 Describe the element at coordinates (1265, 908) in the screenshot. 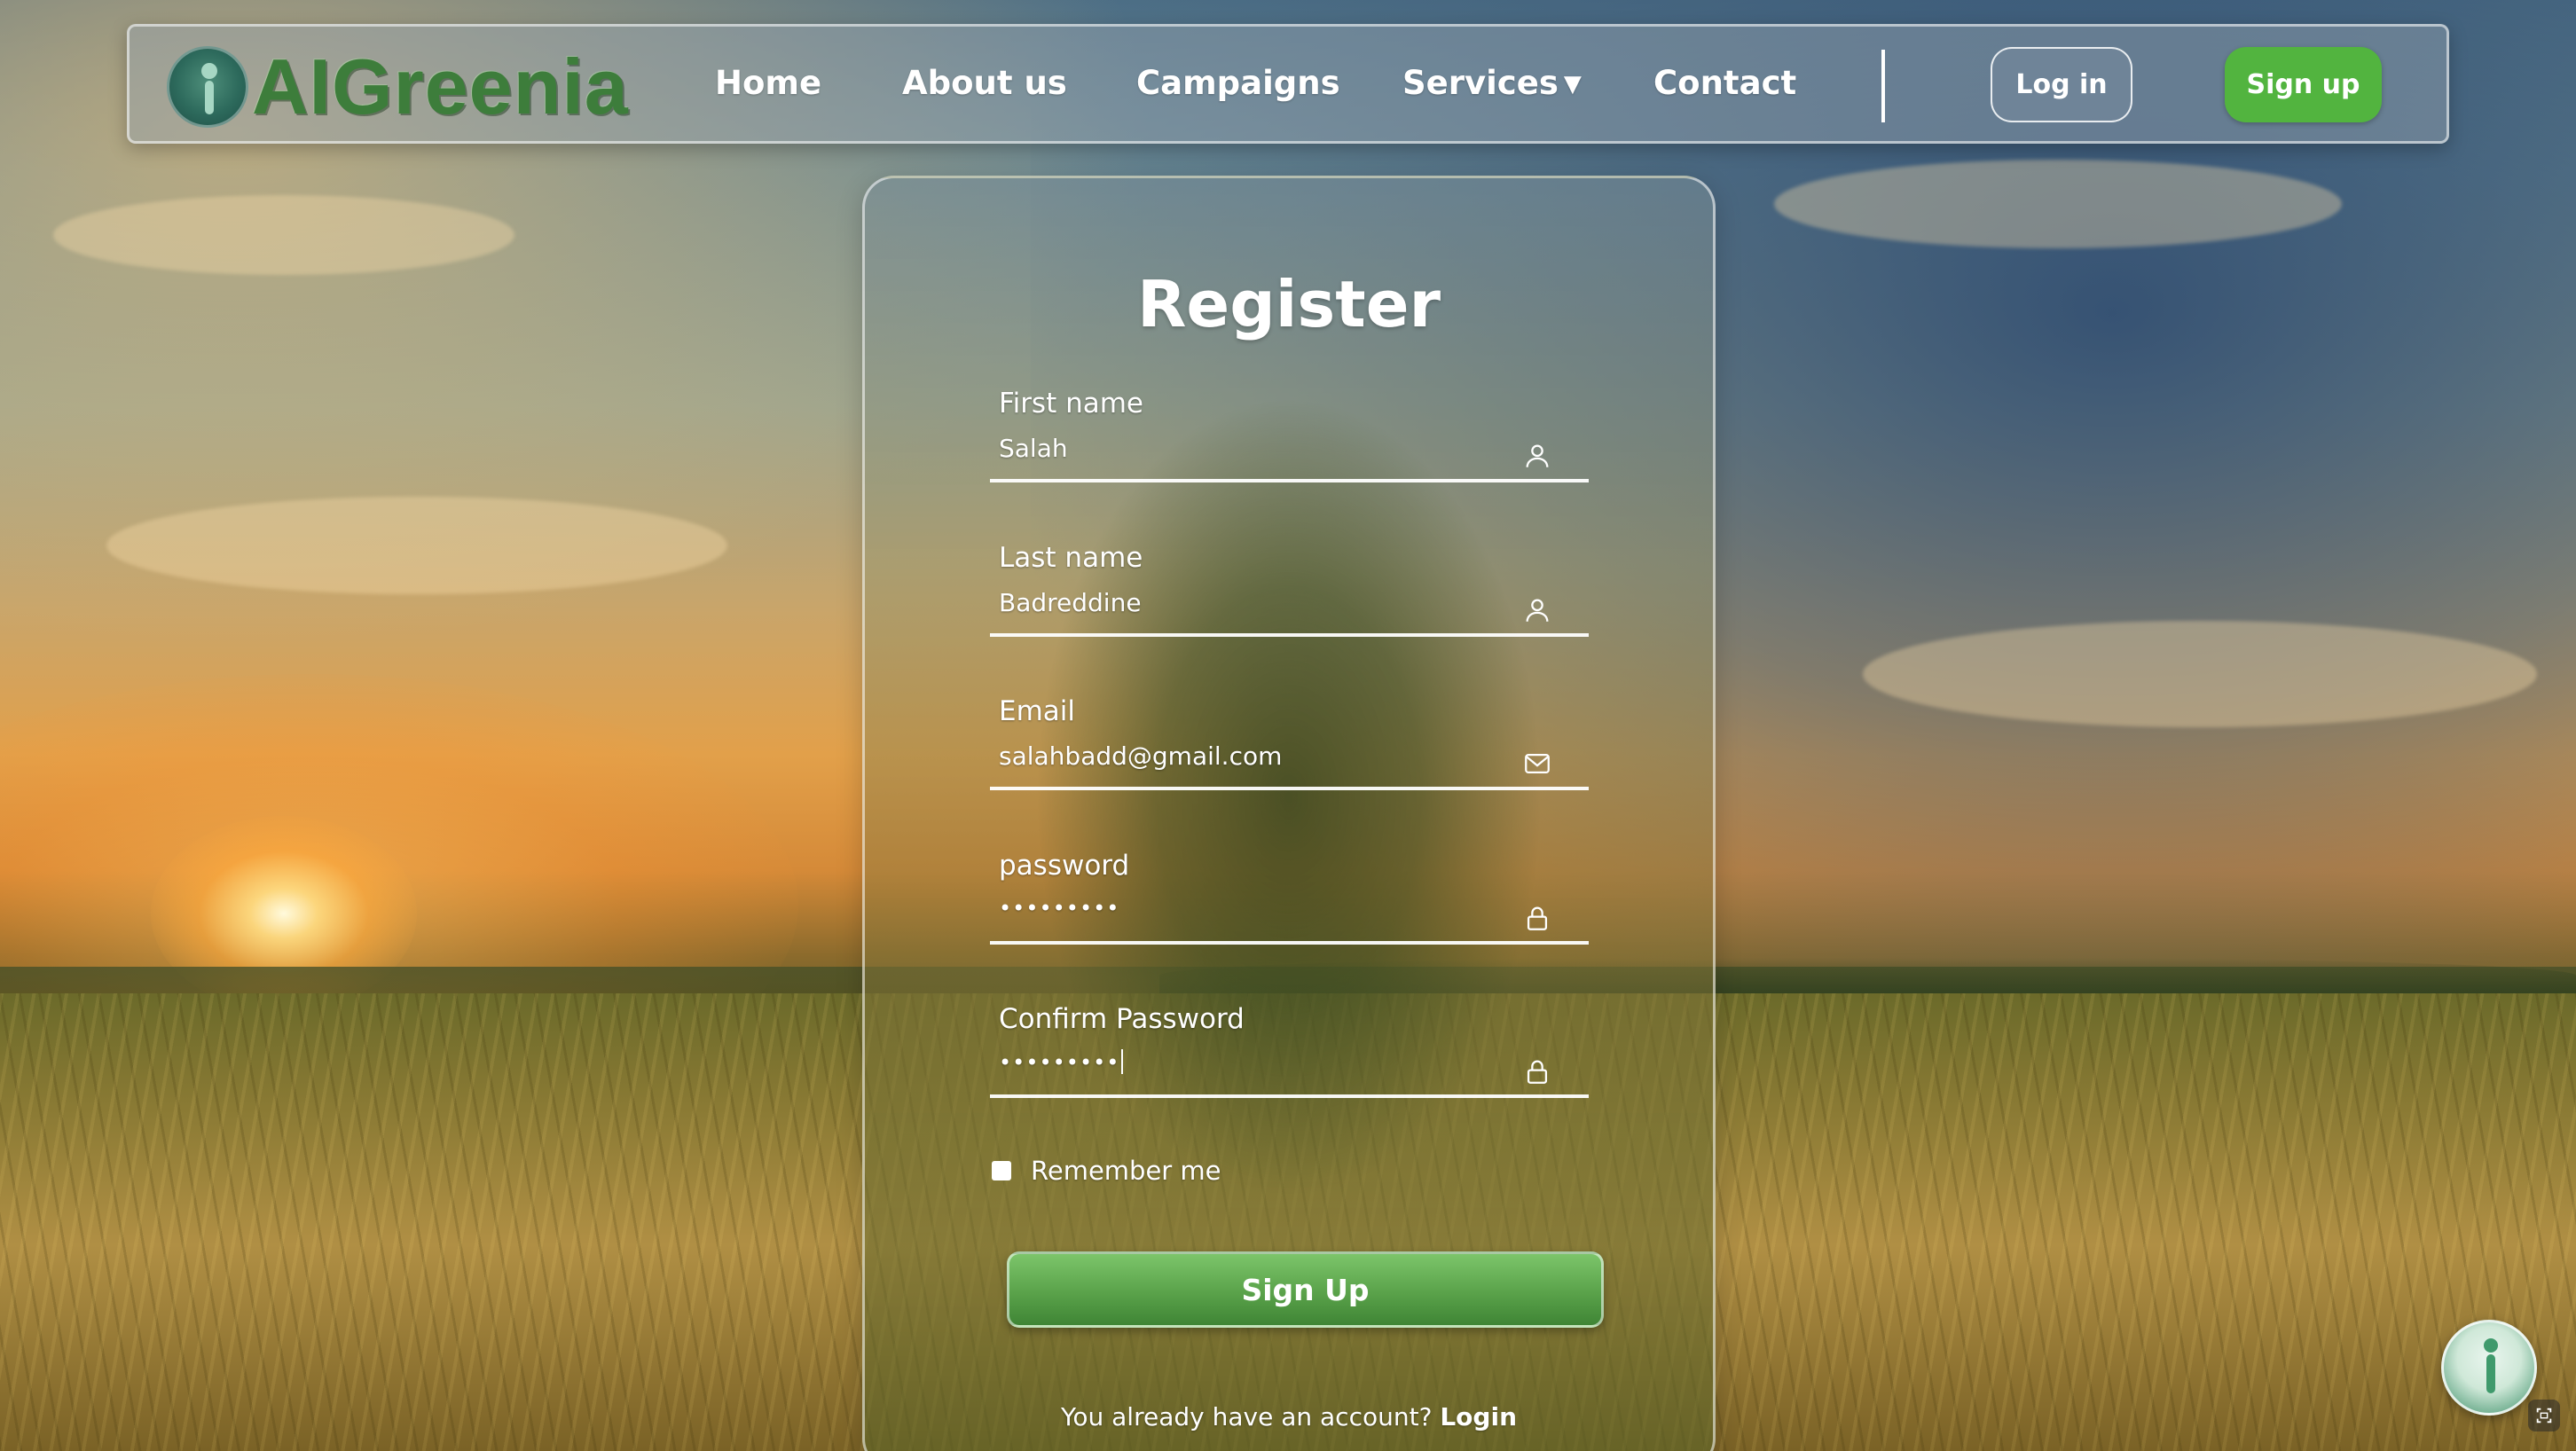

I see `password-input: •••••••••` at that location.